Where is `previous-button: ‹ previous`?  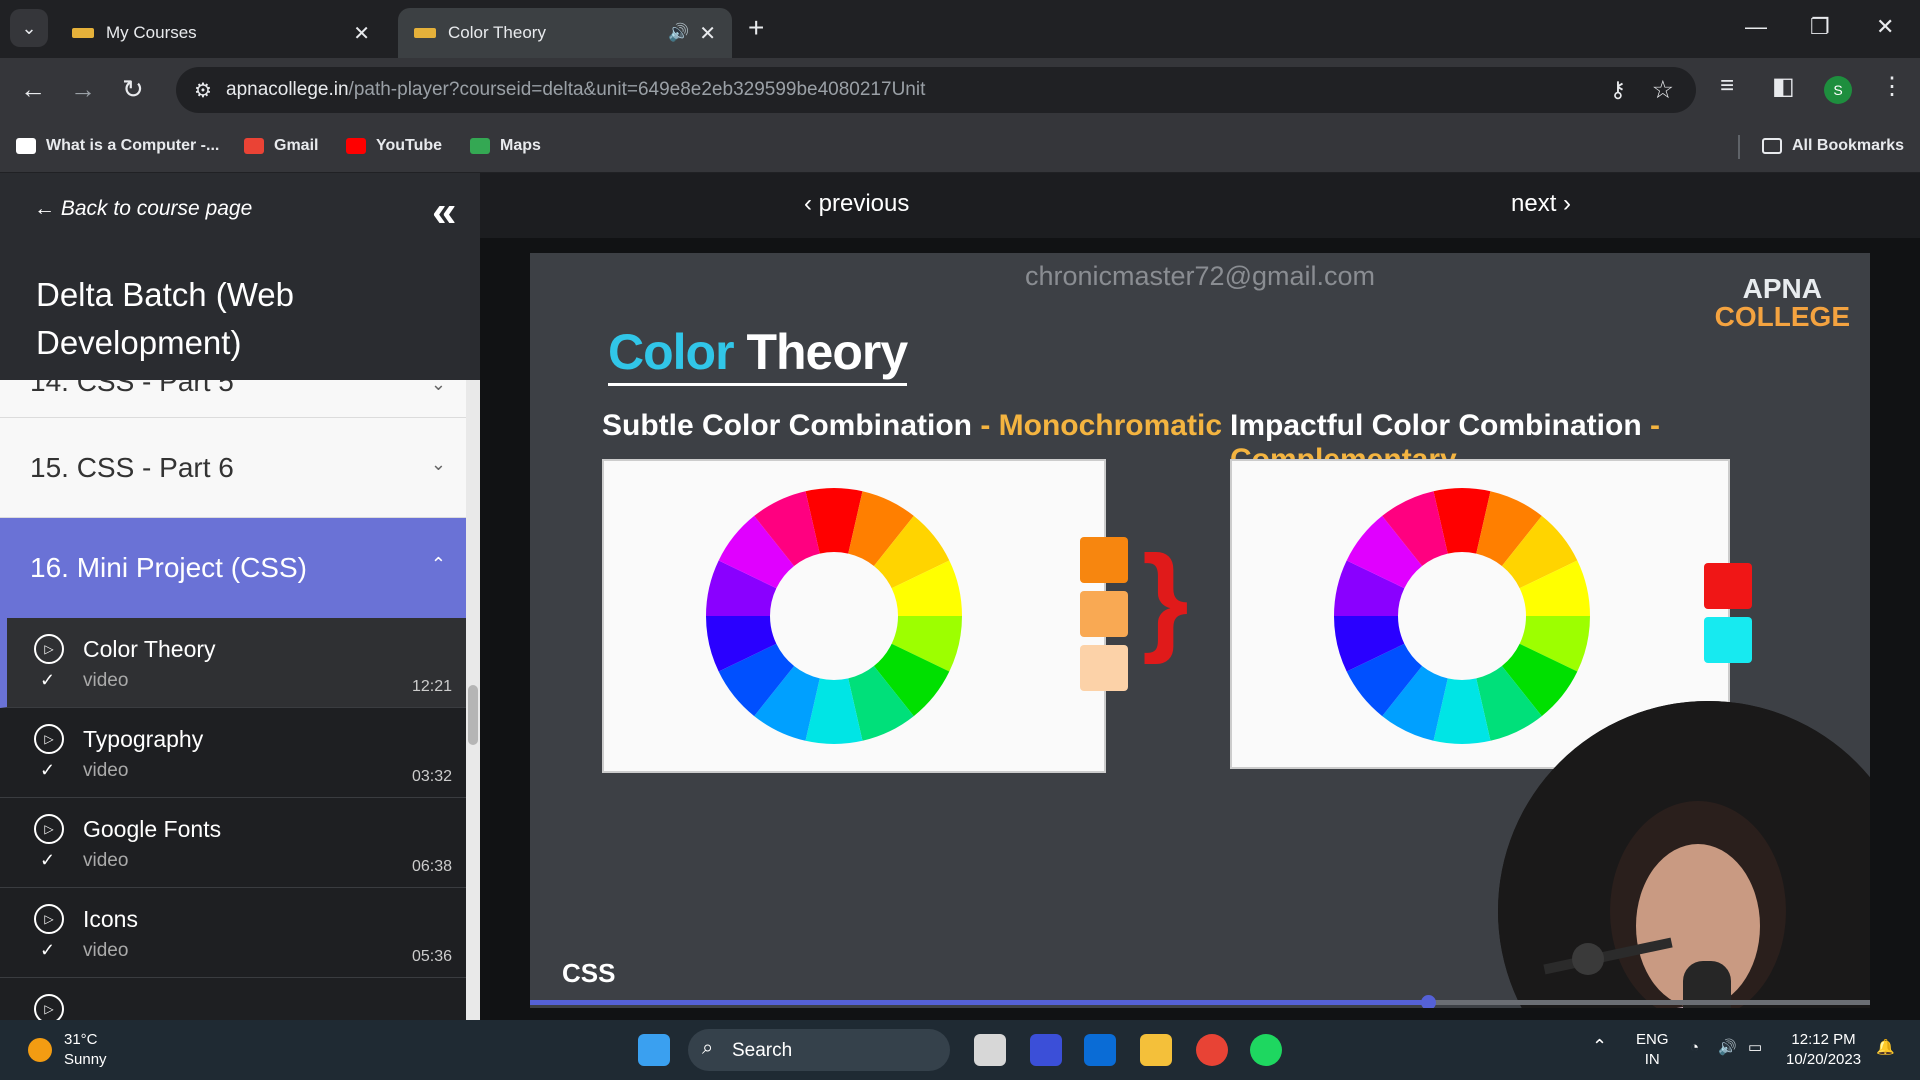 previous-button: ‹ previous is located at coordinates (856, 204).